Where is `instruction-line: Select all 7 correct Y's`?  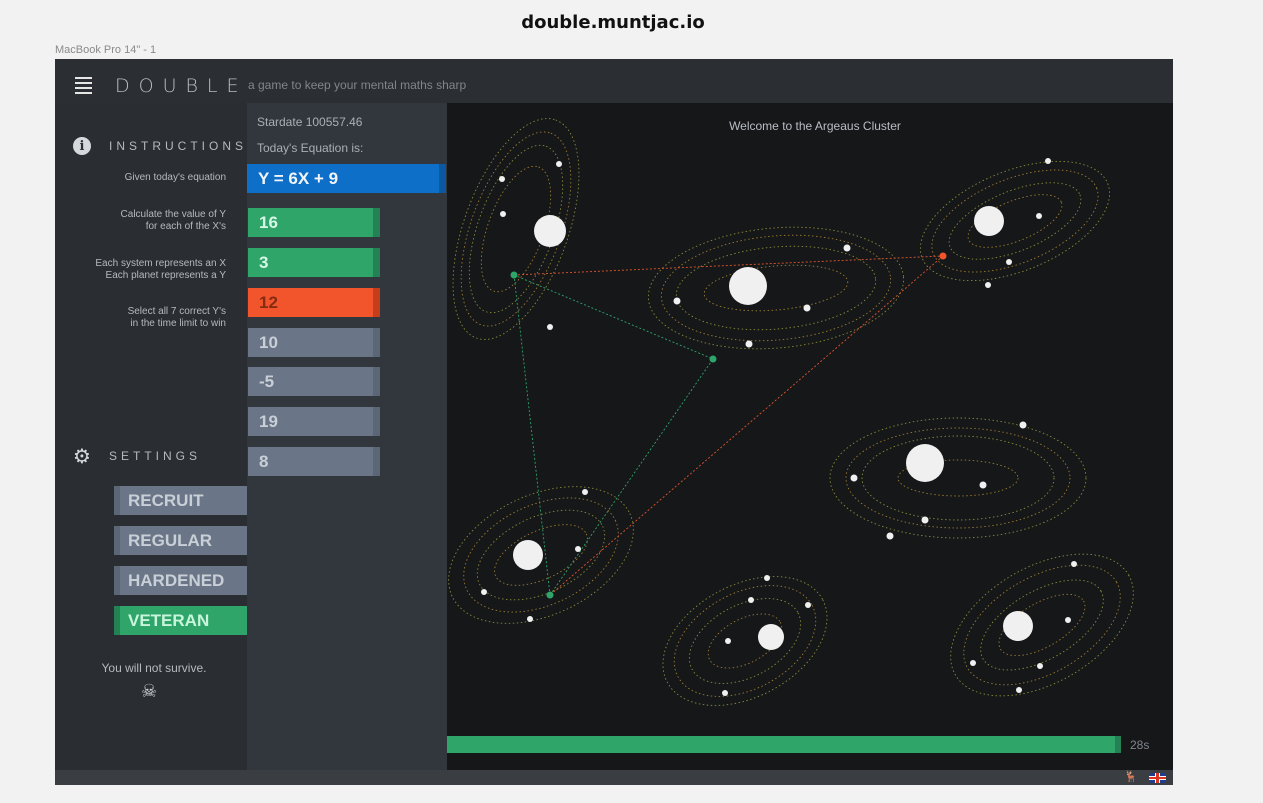
instruction-line: Select all 7 correct Y's is located at coordinates (176, 311).